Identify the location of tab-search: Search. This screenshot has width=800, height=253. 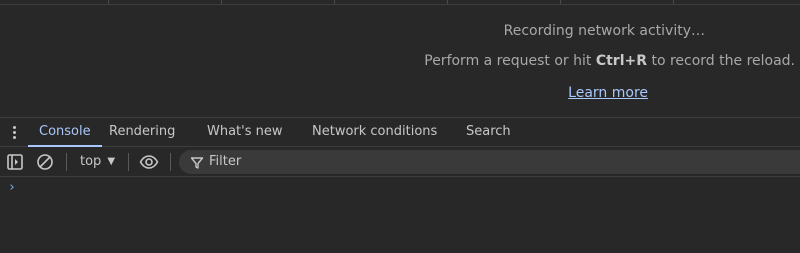
(488, 132).